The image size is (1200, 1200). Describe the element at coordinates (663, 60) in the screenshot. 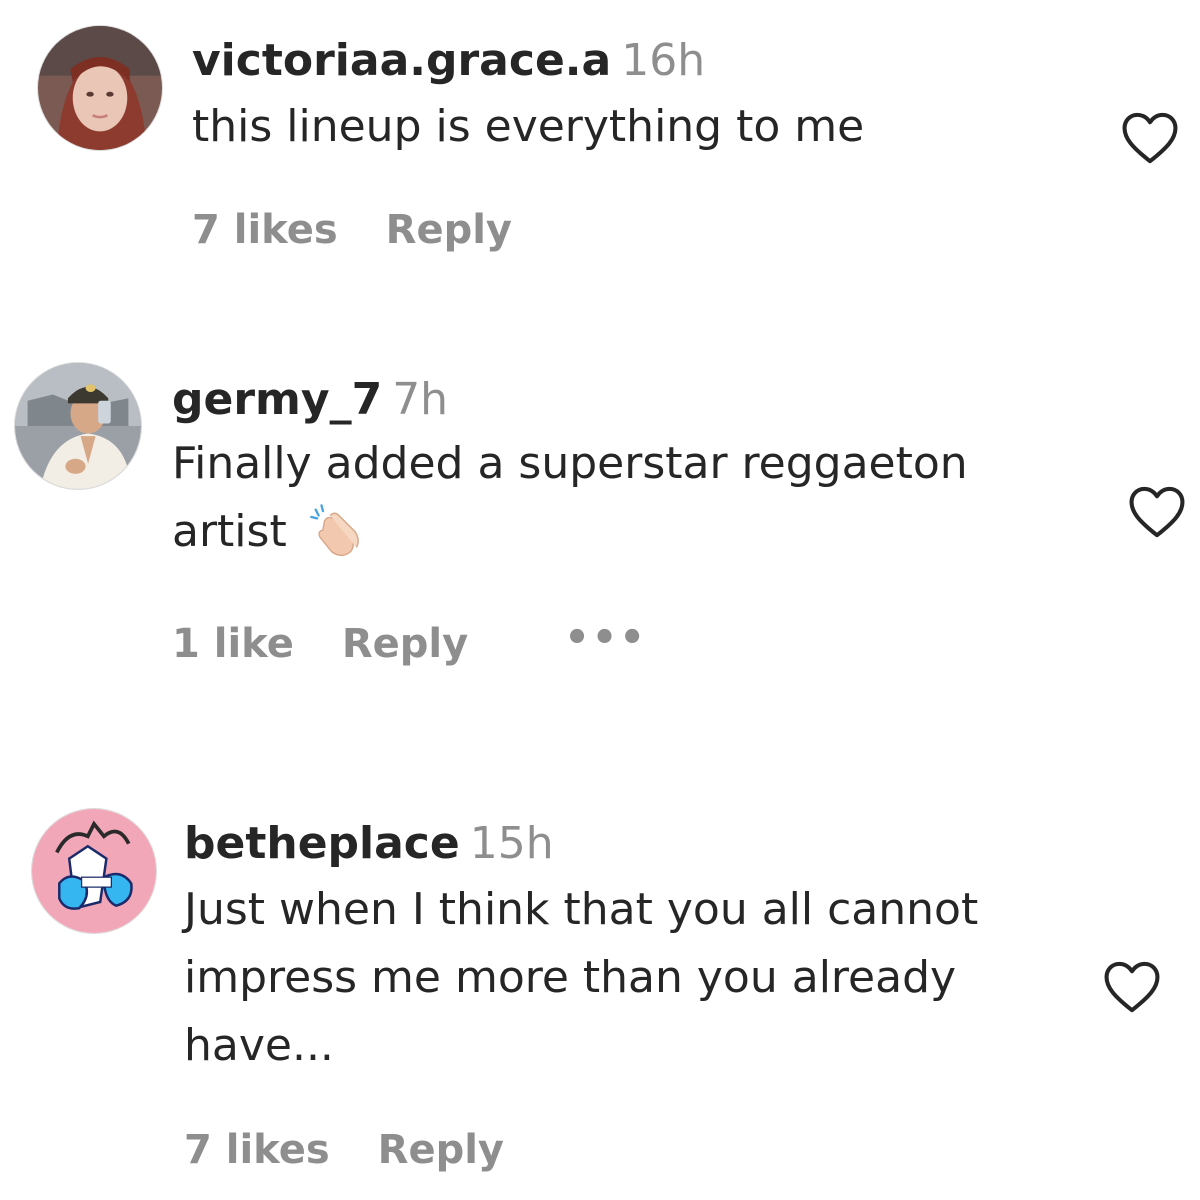

I see `timestamp: 16h` at that location.